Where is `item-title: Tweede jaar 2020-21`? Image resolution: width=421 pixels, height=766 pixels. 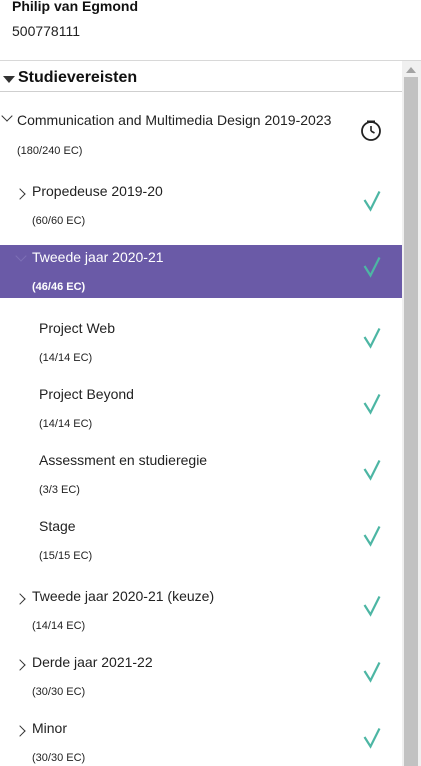 item-title: Tweede jaar 2020-21 is located at coordinates (98, 257).